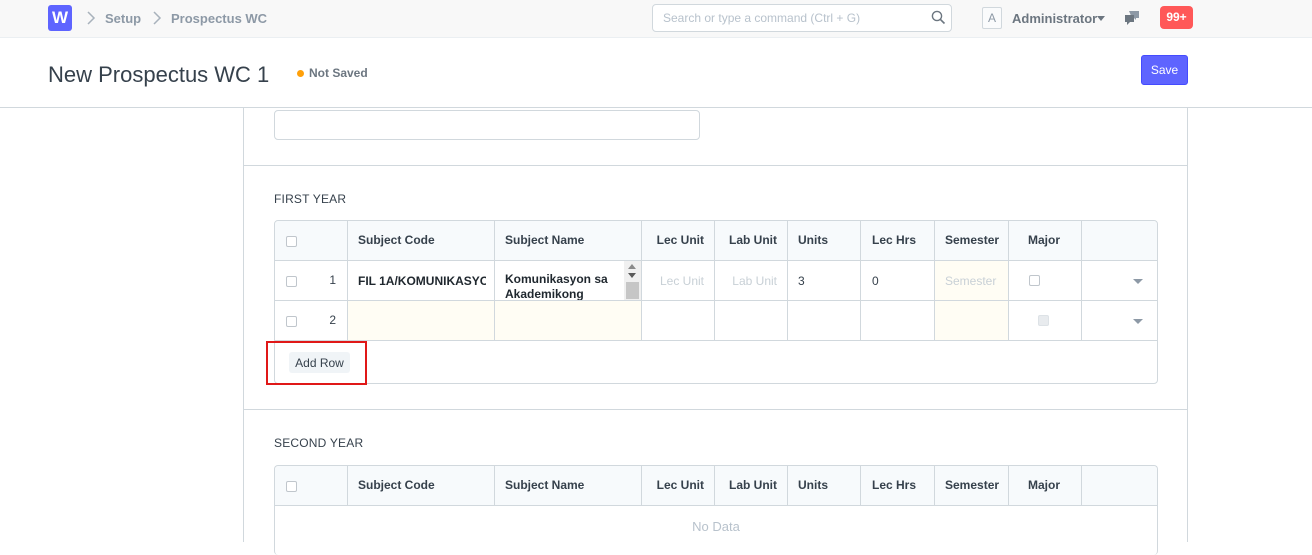  I want to click on avatar: A, so click(992, 18).